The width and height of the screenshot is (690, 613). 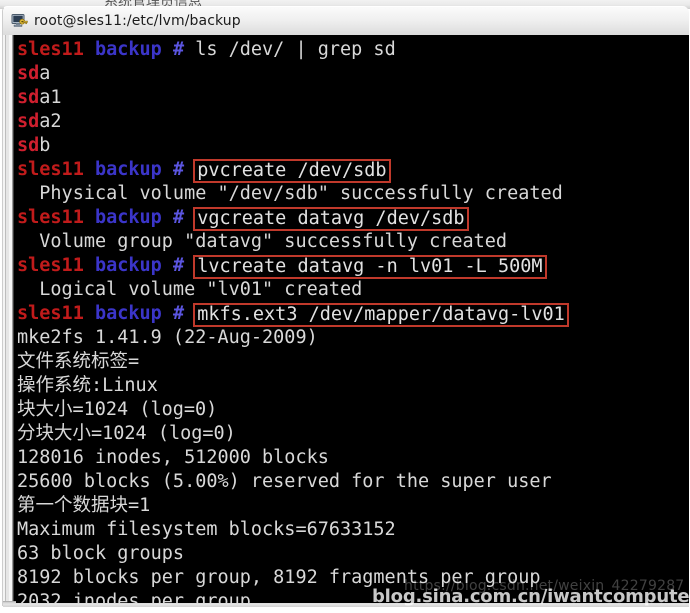 I want to click on grep-result-line: sda1, so click(x=353, y=98).